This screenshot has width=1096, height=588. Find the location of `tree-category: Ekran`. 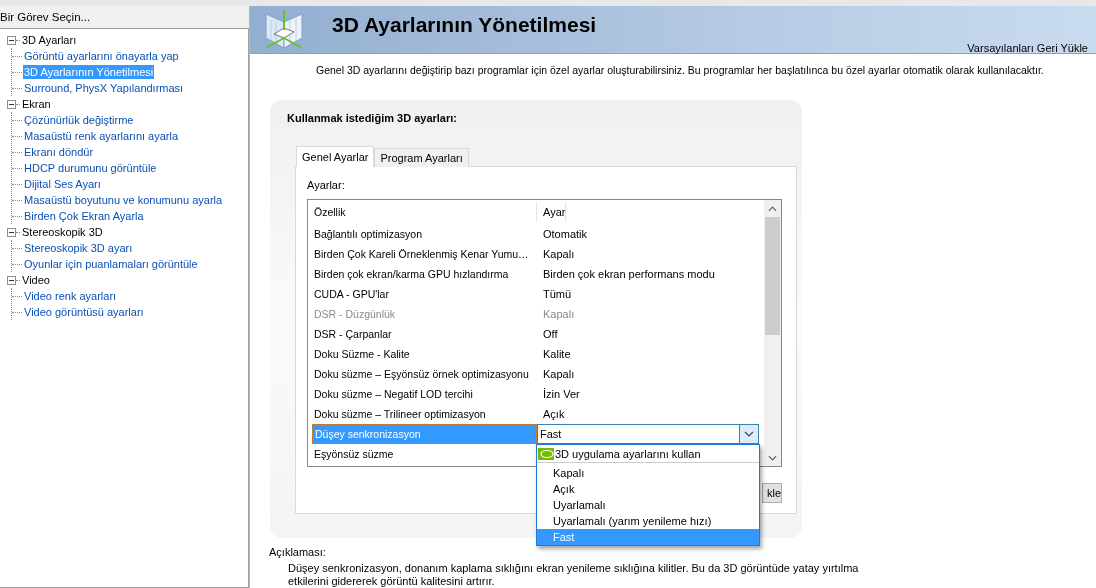

tree-category: Ekran is located at coordinates (36, 104).